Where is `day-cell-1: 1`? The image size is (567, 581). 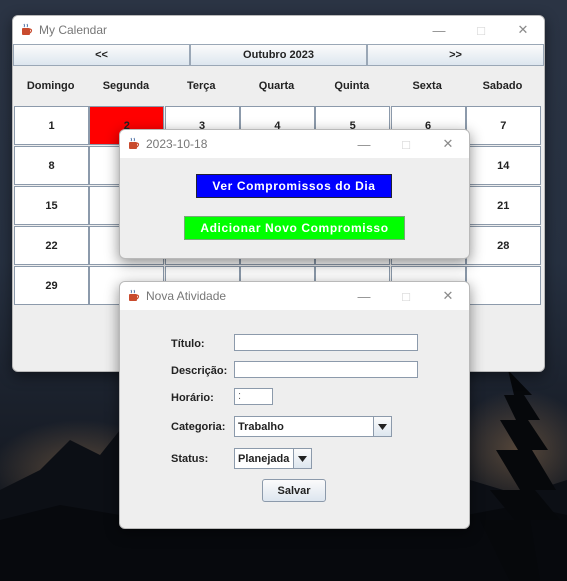 day-cell-1: 1 is located at coordinates (51, 125).